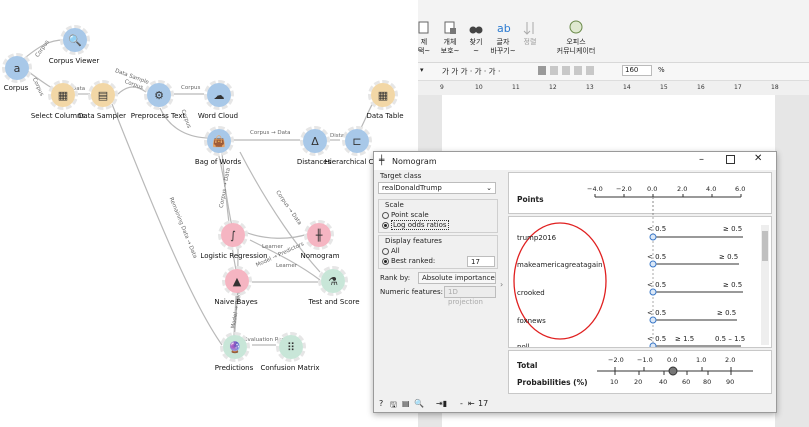 The width and height of the screenshot is (809, 427). What do you see at coordinates (401, 176) in the screenshot?
I see `target-class-label: Target class` at bounding box center [401, 176].